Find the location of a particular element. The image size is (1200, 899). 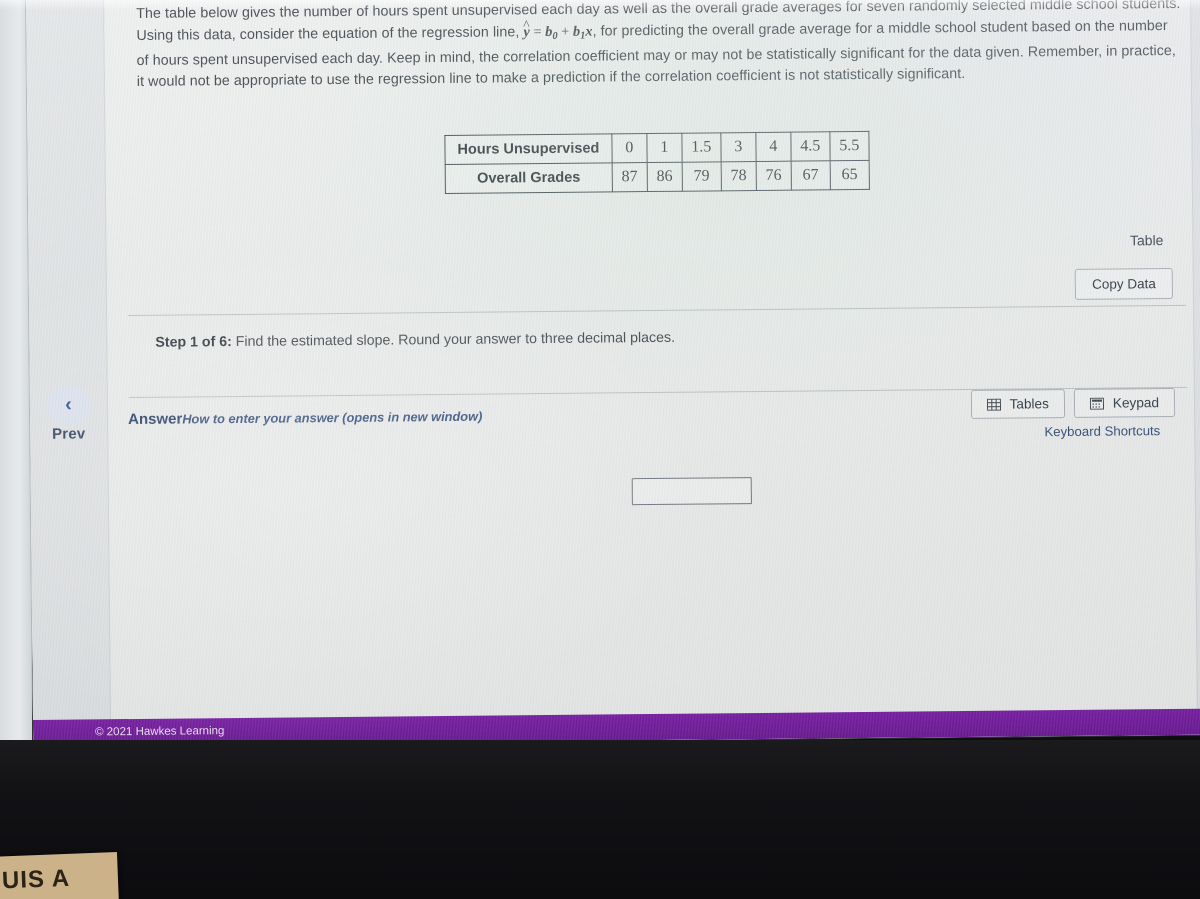

sticky-note: UIS A is located at coordinates (59, 875).